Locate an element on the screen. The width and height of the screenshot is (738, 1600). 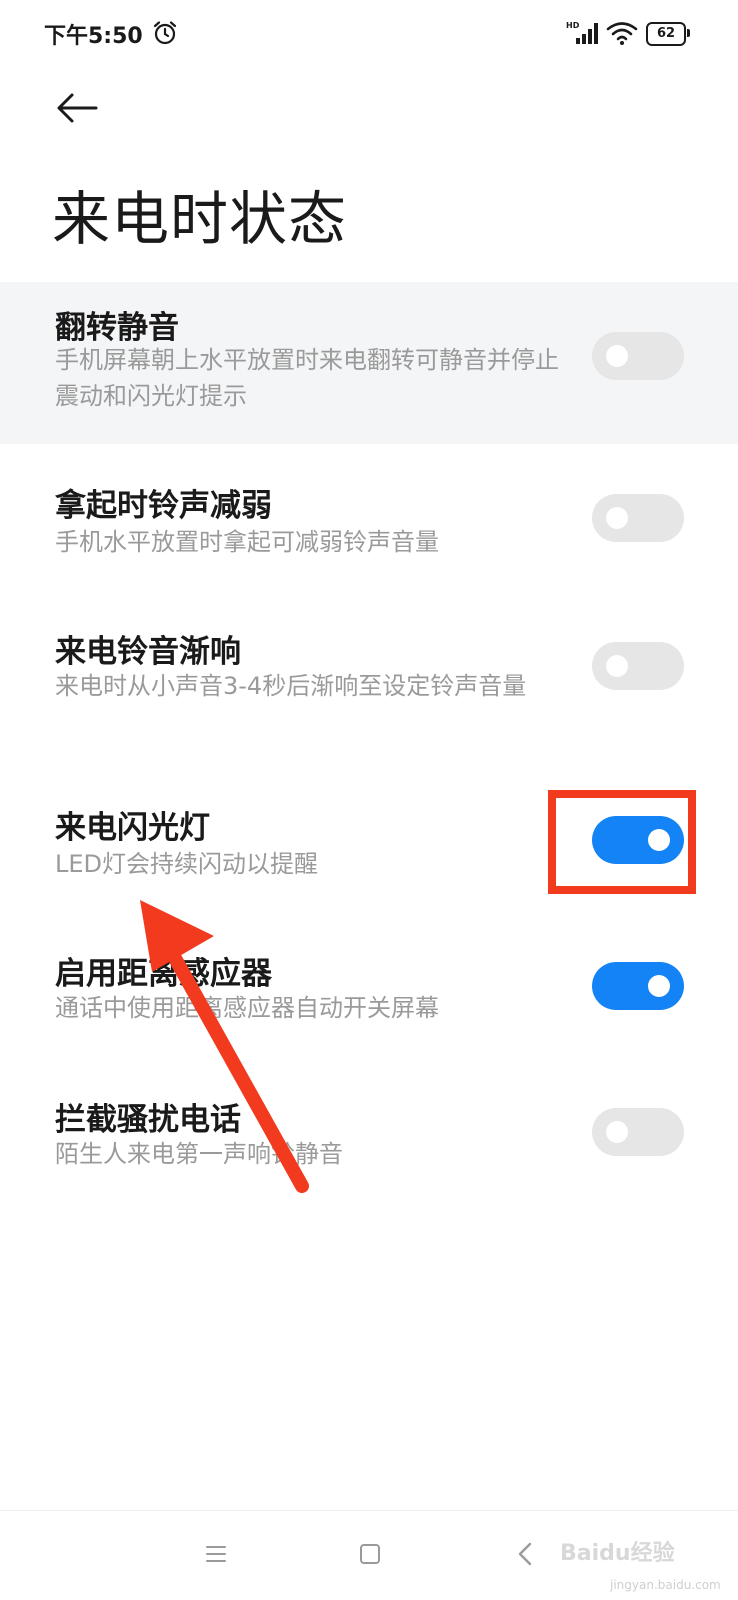
menu-icon is located at coordinates (216, 1554).